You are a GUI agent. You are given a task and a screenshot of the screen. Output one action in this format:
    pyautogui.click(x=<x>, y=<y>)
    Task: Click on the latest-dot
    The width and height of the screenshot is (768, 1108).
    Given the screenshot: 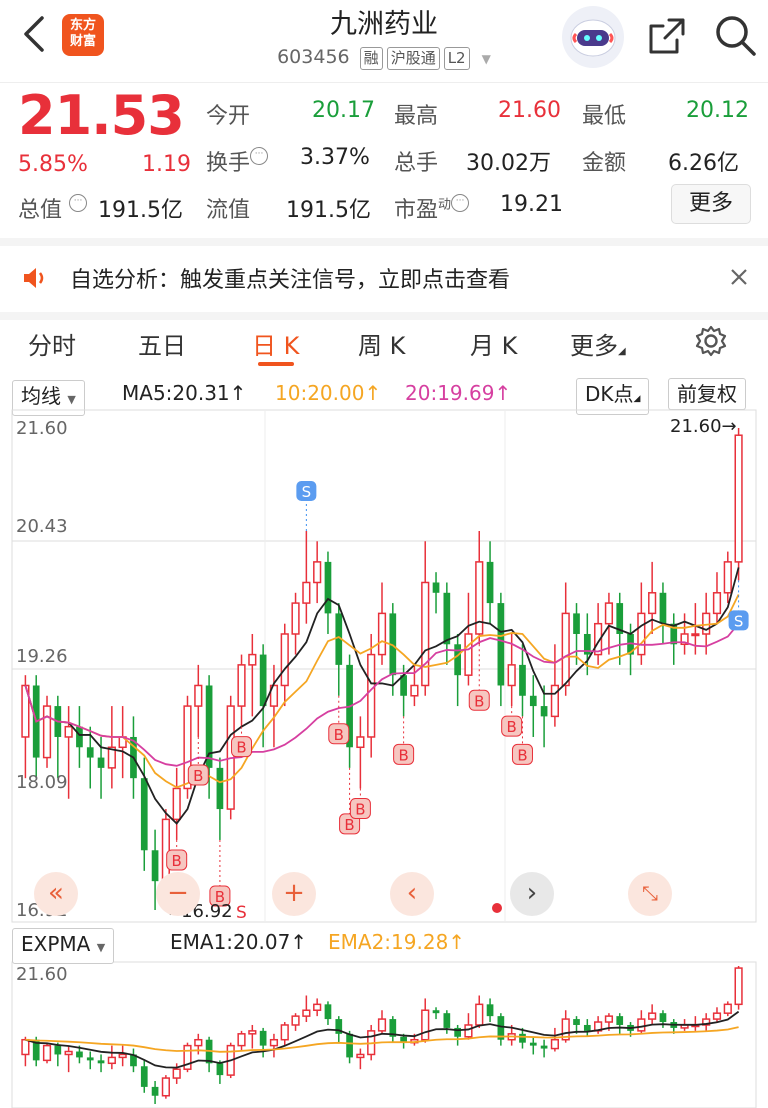 What is the action you would take?
    pyautogui.click(x=497, y=908)
    